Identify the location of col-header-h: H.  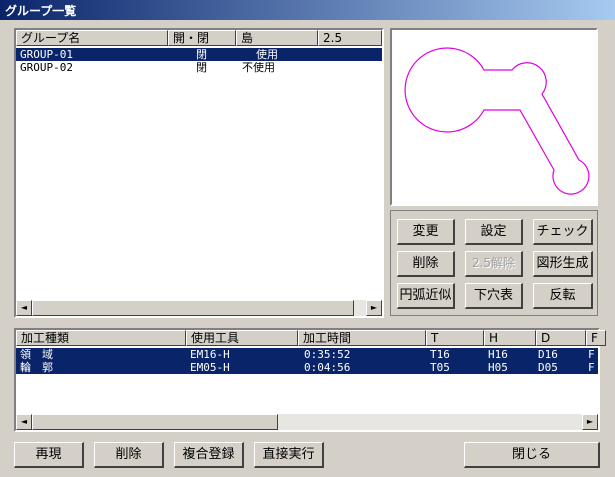
(510, 338).